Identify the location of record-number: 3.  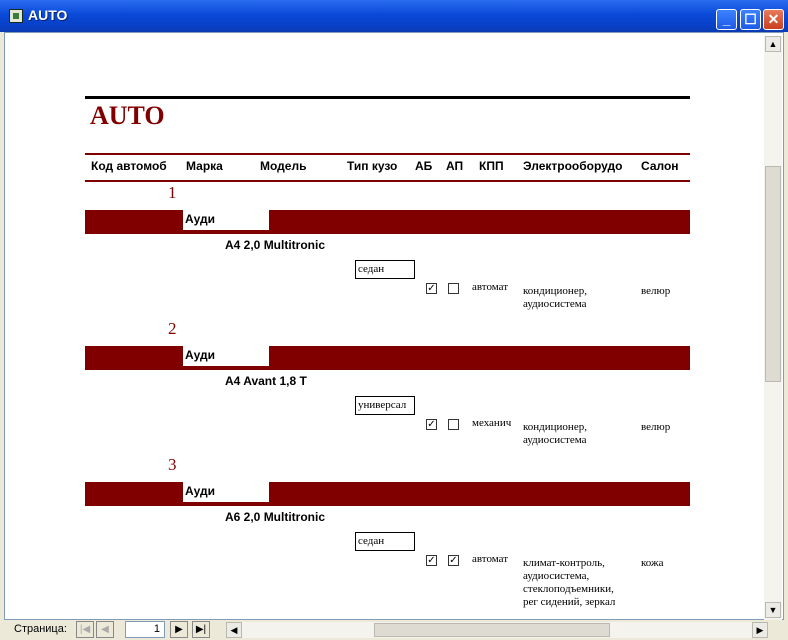
(172, 464).